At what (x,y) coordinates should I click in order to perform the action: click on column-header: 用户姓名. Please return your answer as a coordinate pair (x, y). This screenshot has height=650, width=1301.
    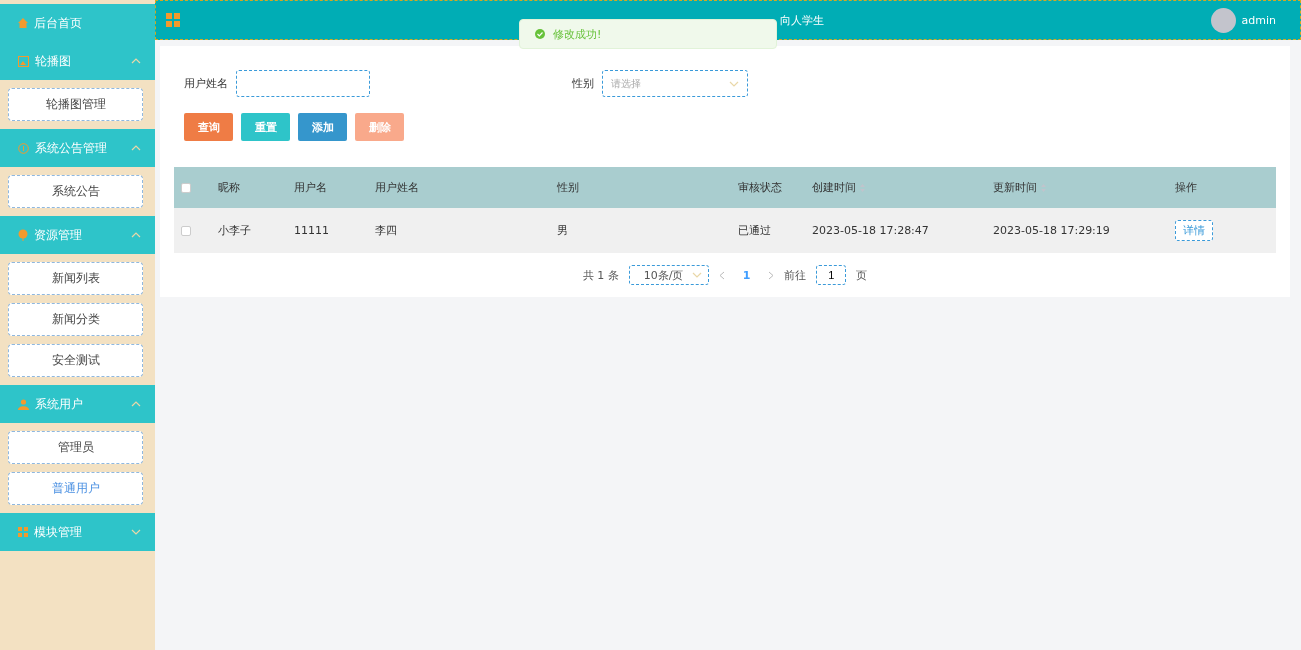
    Looking at the image, I should click on (397, 187).